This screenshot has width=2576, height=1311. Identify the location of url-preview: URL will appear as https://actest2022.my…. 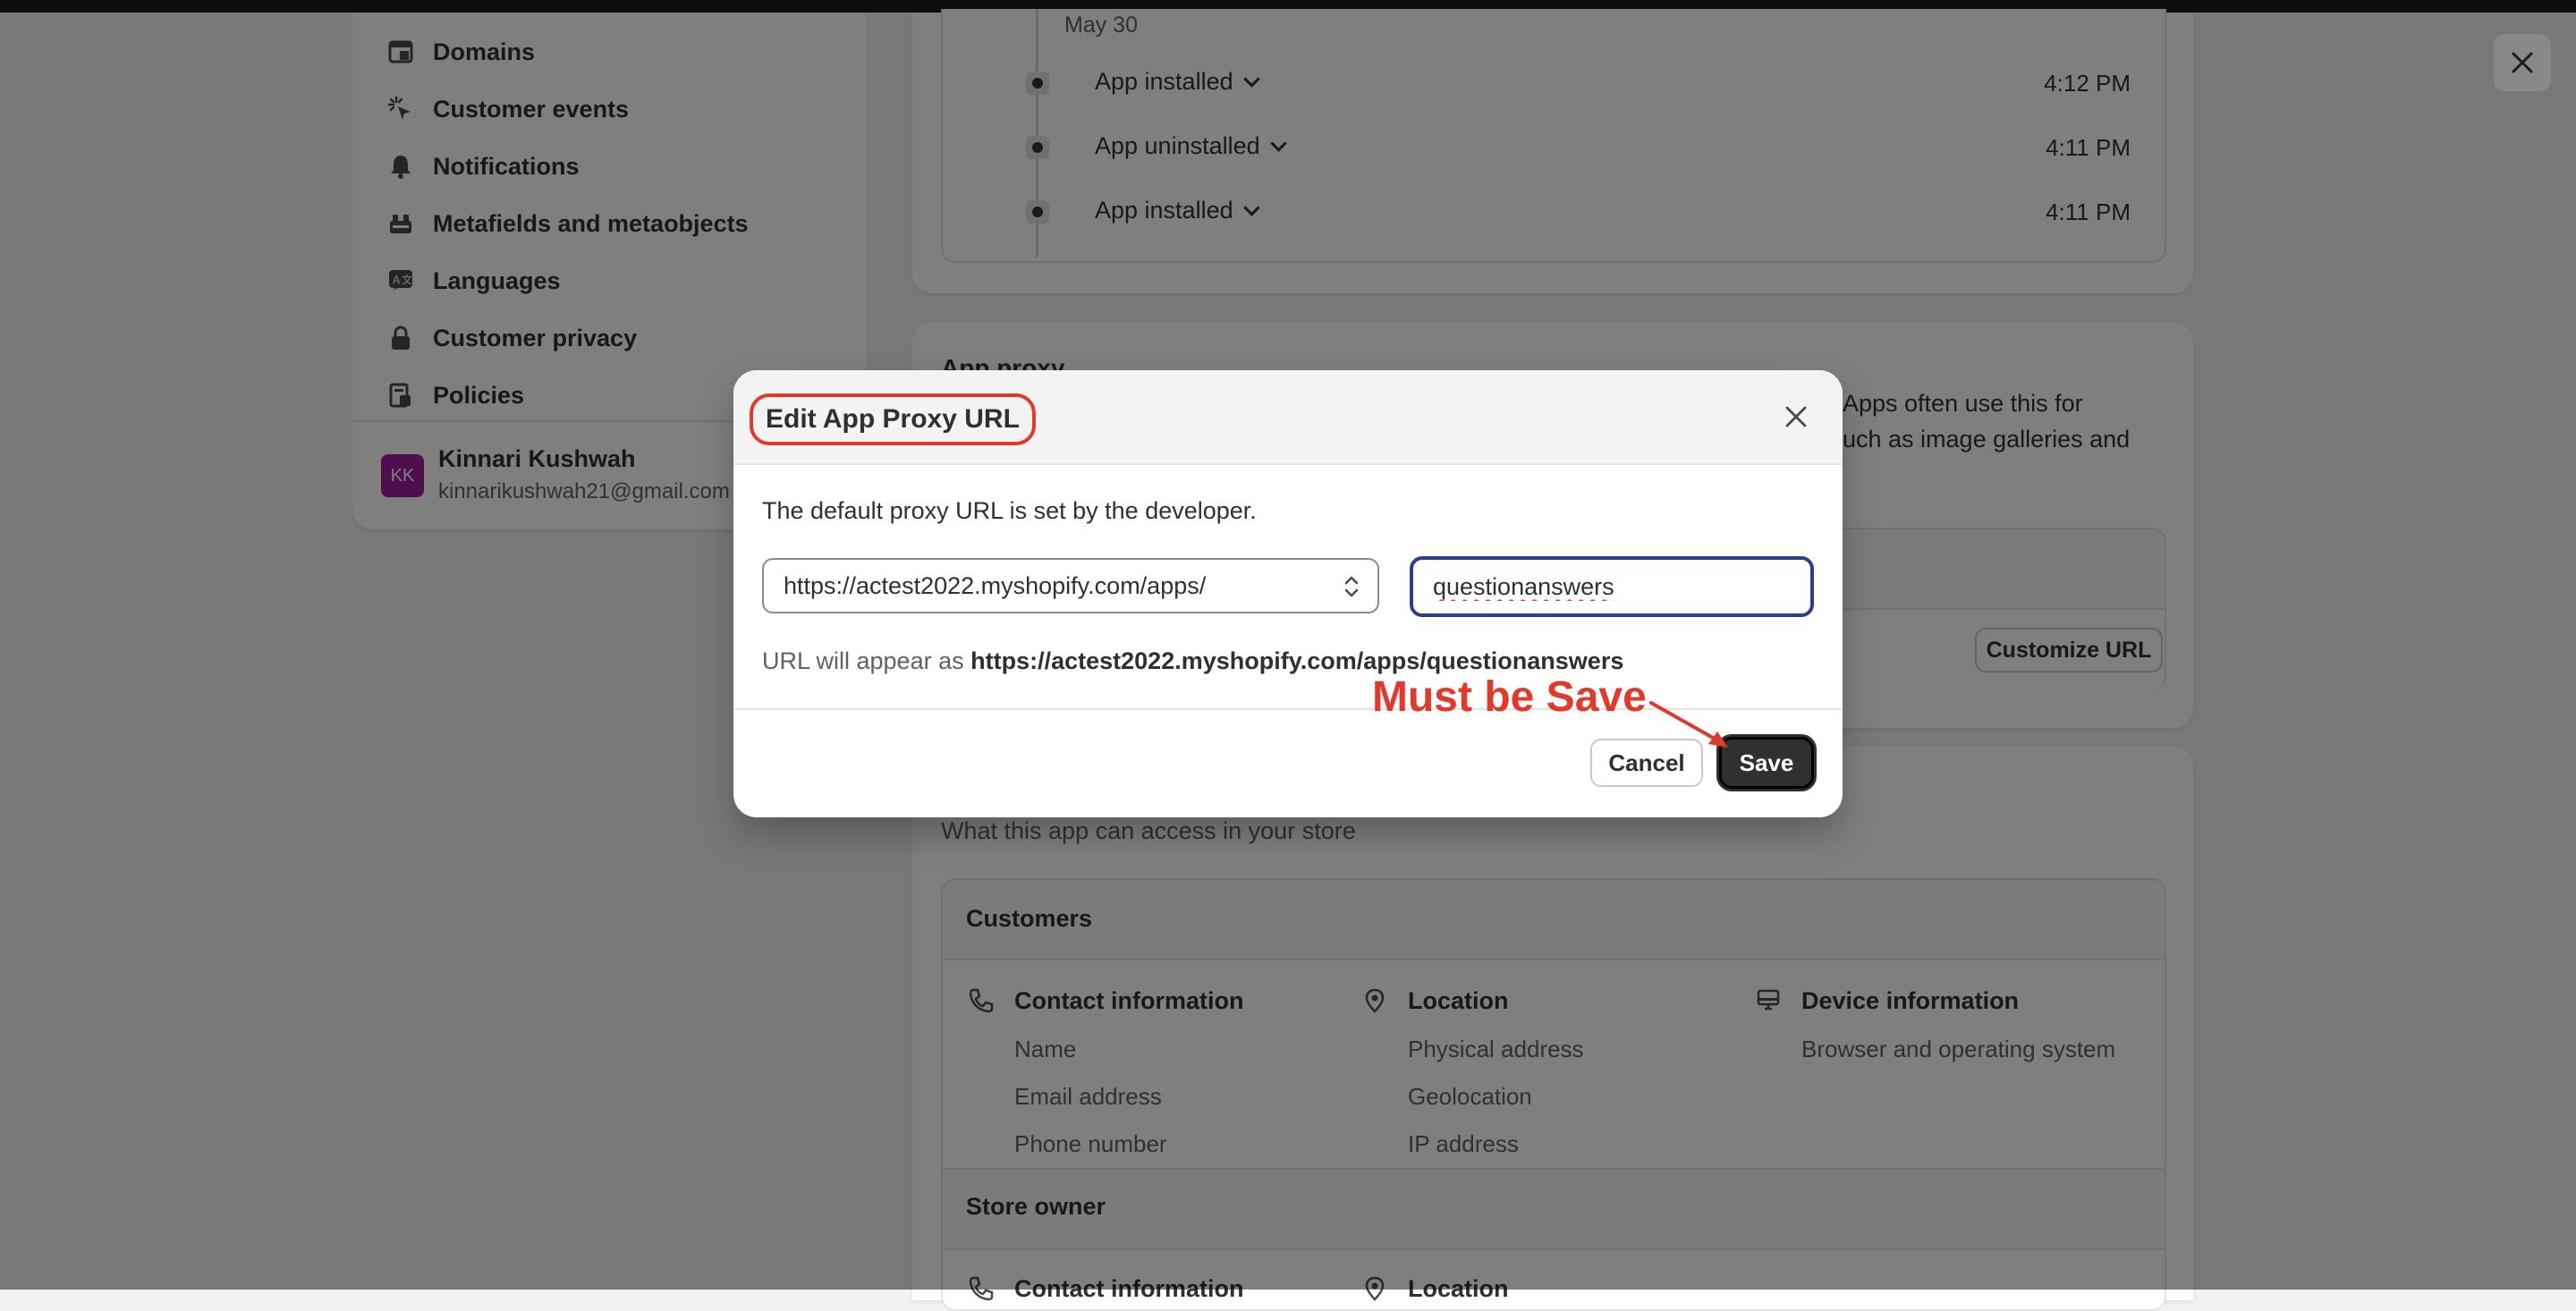
(1192, 661).